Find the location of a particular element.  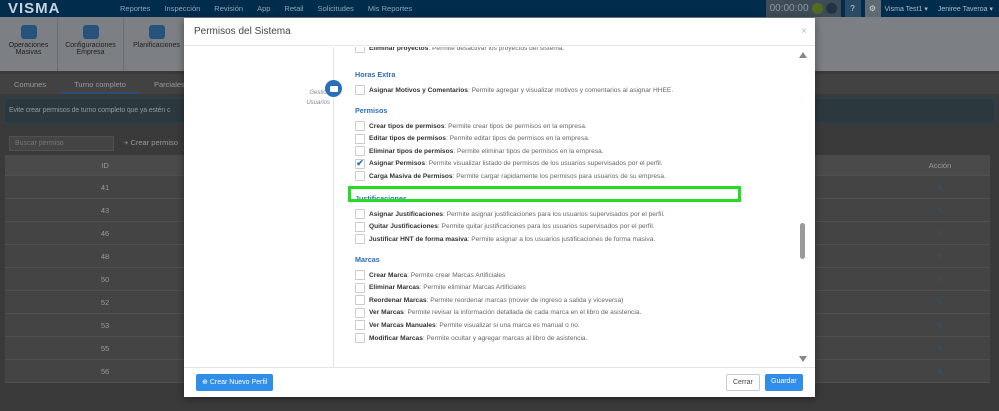

row-id: 56 is located at coordinates (105, 371).